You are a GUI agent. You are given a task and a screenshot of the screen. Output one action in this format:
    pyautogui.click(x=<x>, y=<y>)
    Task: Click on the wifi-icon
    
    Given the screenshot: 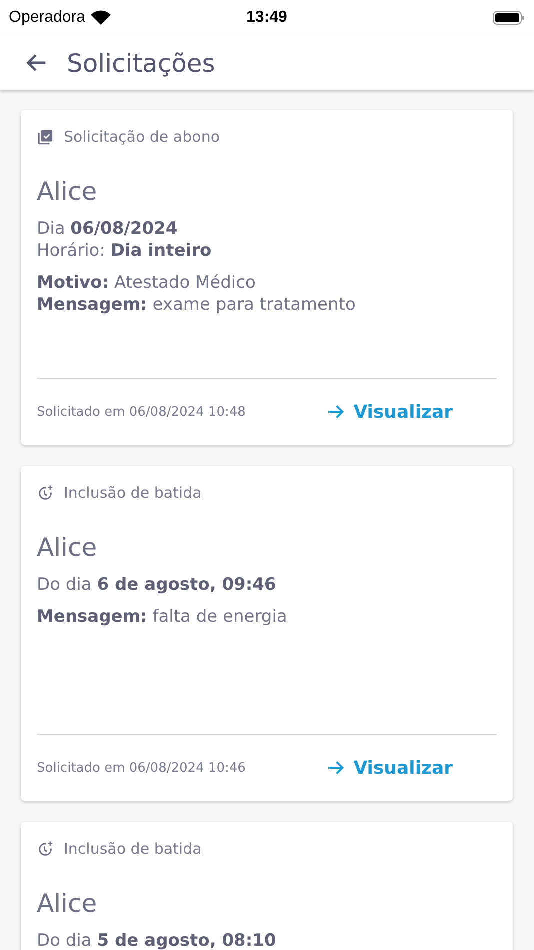 What is the action you would take?
    pyautogui.click(x=100, y=18)
    